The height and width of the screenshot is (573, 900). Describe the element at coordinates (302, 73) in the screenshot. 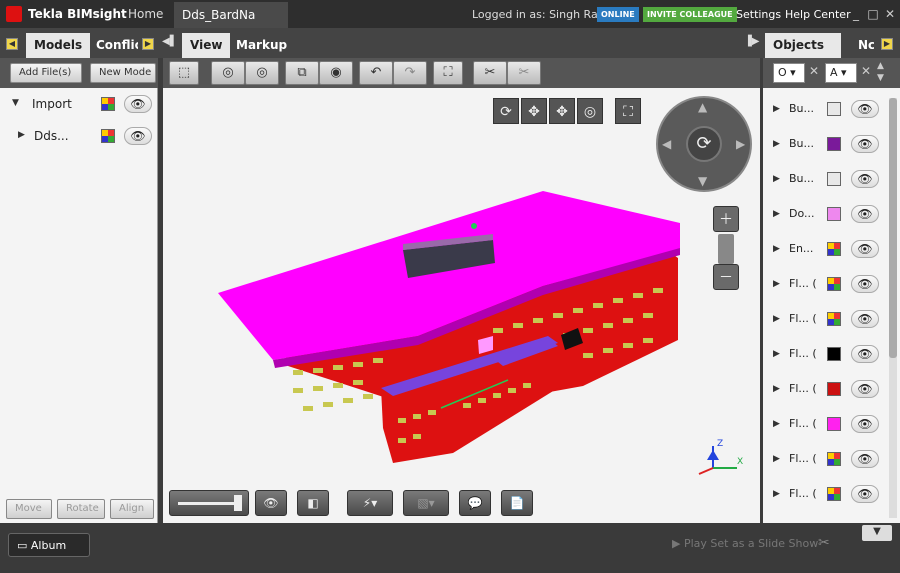

I see `show-all-icon: ⧉` at that location.